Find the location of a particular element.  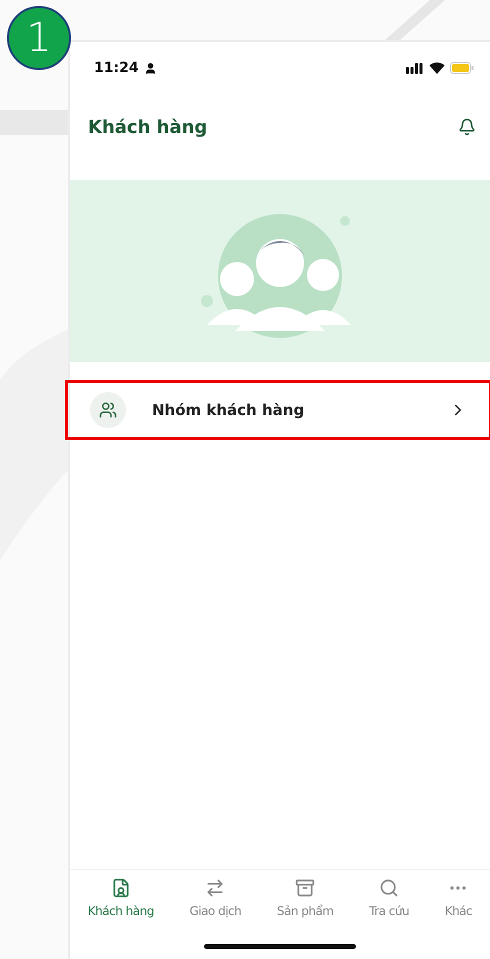

tab-bar-item: Tra cứu is located at coordinates (389, 898).